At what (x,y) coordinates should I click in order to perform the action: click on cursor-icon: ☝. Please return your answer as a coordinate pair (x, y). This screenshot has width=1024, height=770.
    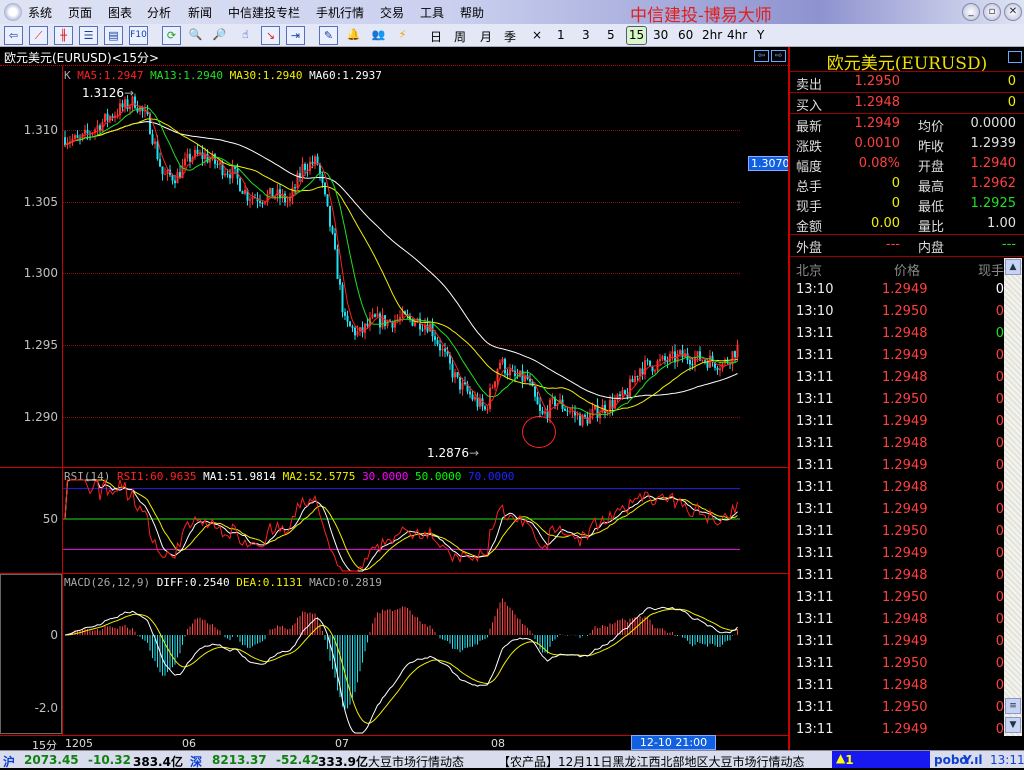
    Looking at the image, I should click on (245, 35).